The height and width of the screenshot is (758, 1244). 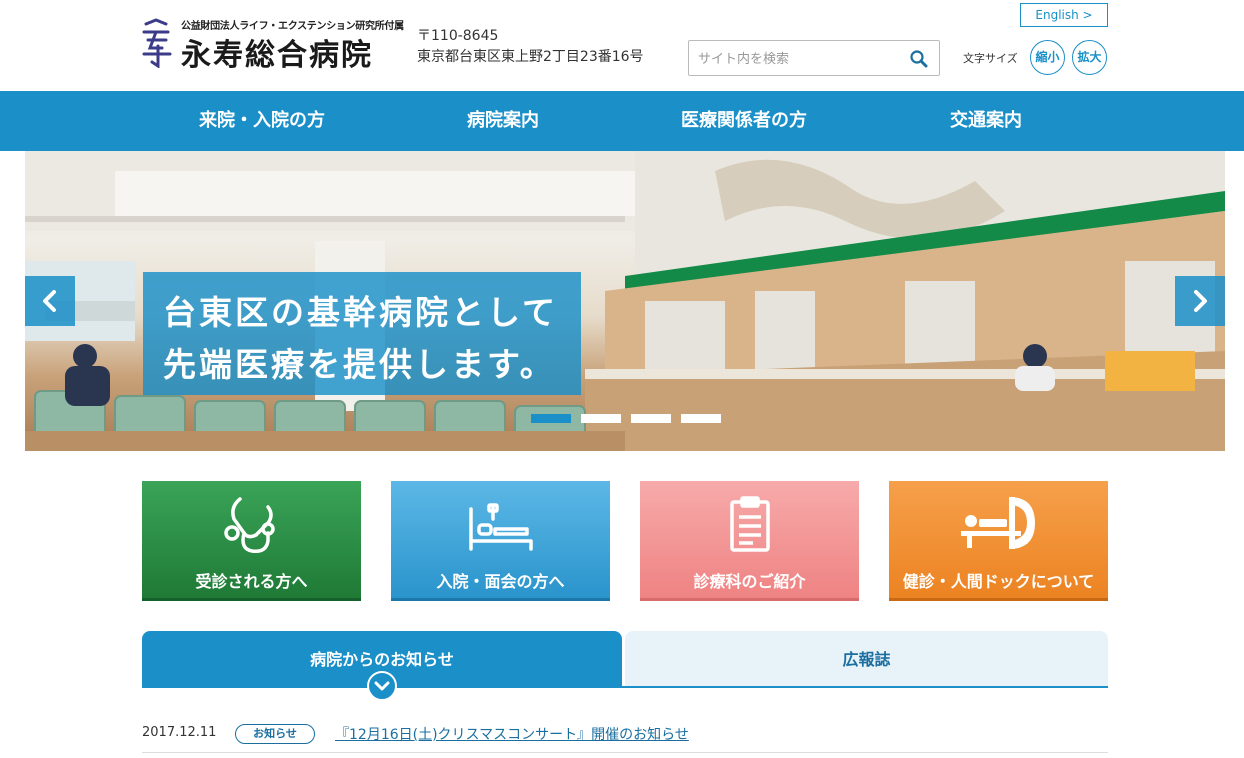 What do you see at coordinates (361, 312) in the screenshot?
I see `hero-caption-line1: 台東区の基幹病院として` at bounding box center [361, 312].